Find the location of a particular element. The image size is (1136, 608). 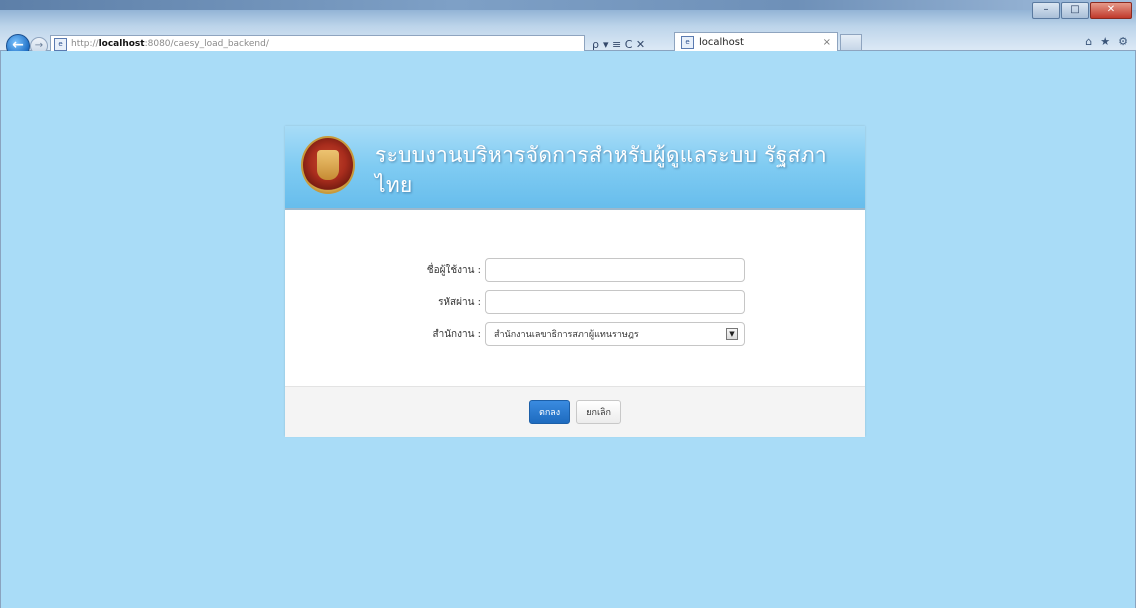

username-input is located at coordinates (615, 270).